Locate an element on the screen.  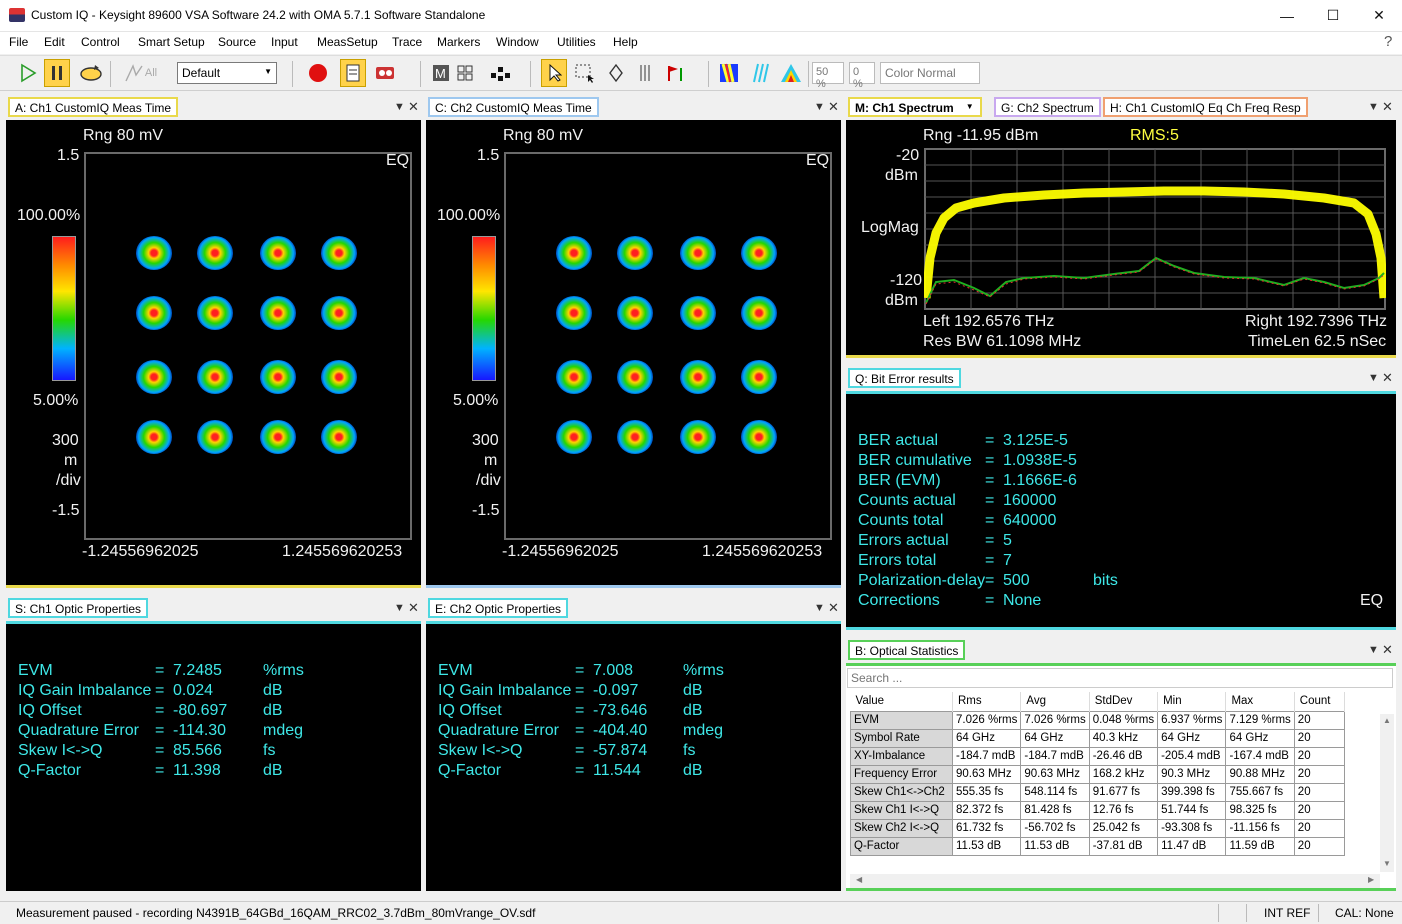
play-icon is located at coordinates (28, 73).